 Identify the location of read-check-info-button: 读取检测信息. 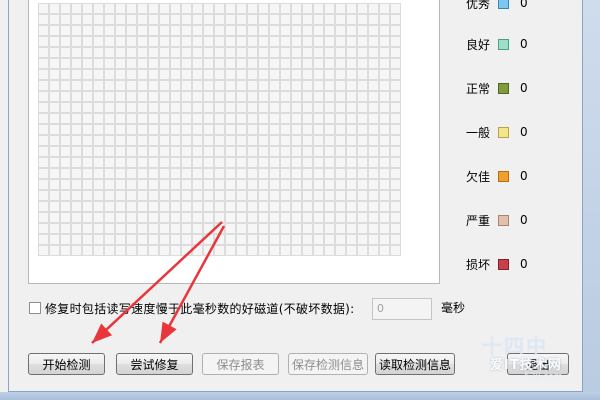
(415, 364).